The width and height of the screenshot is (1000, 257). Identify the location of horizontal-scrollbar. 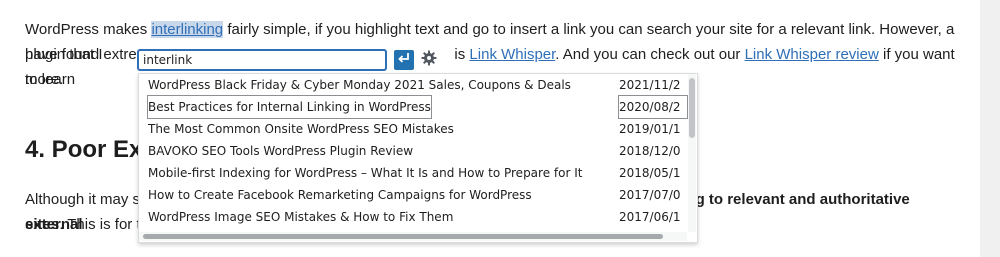
(413, 236).